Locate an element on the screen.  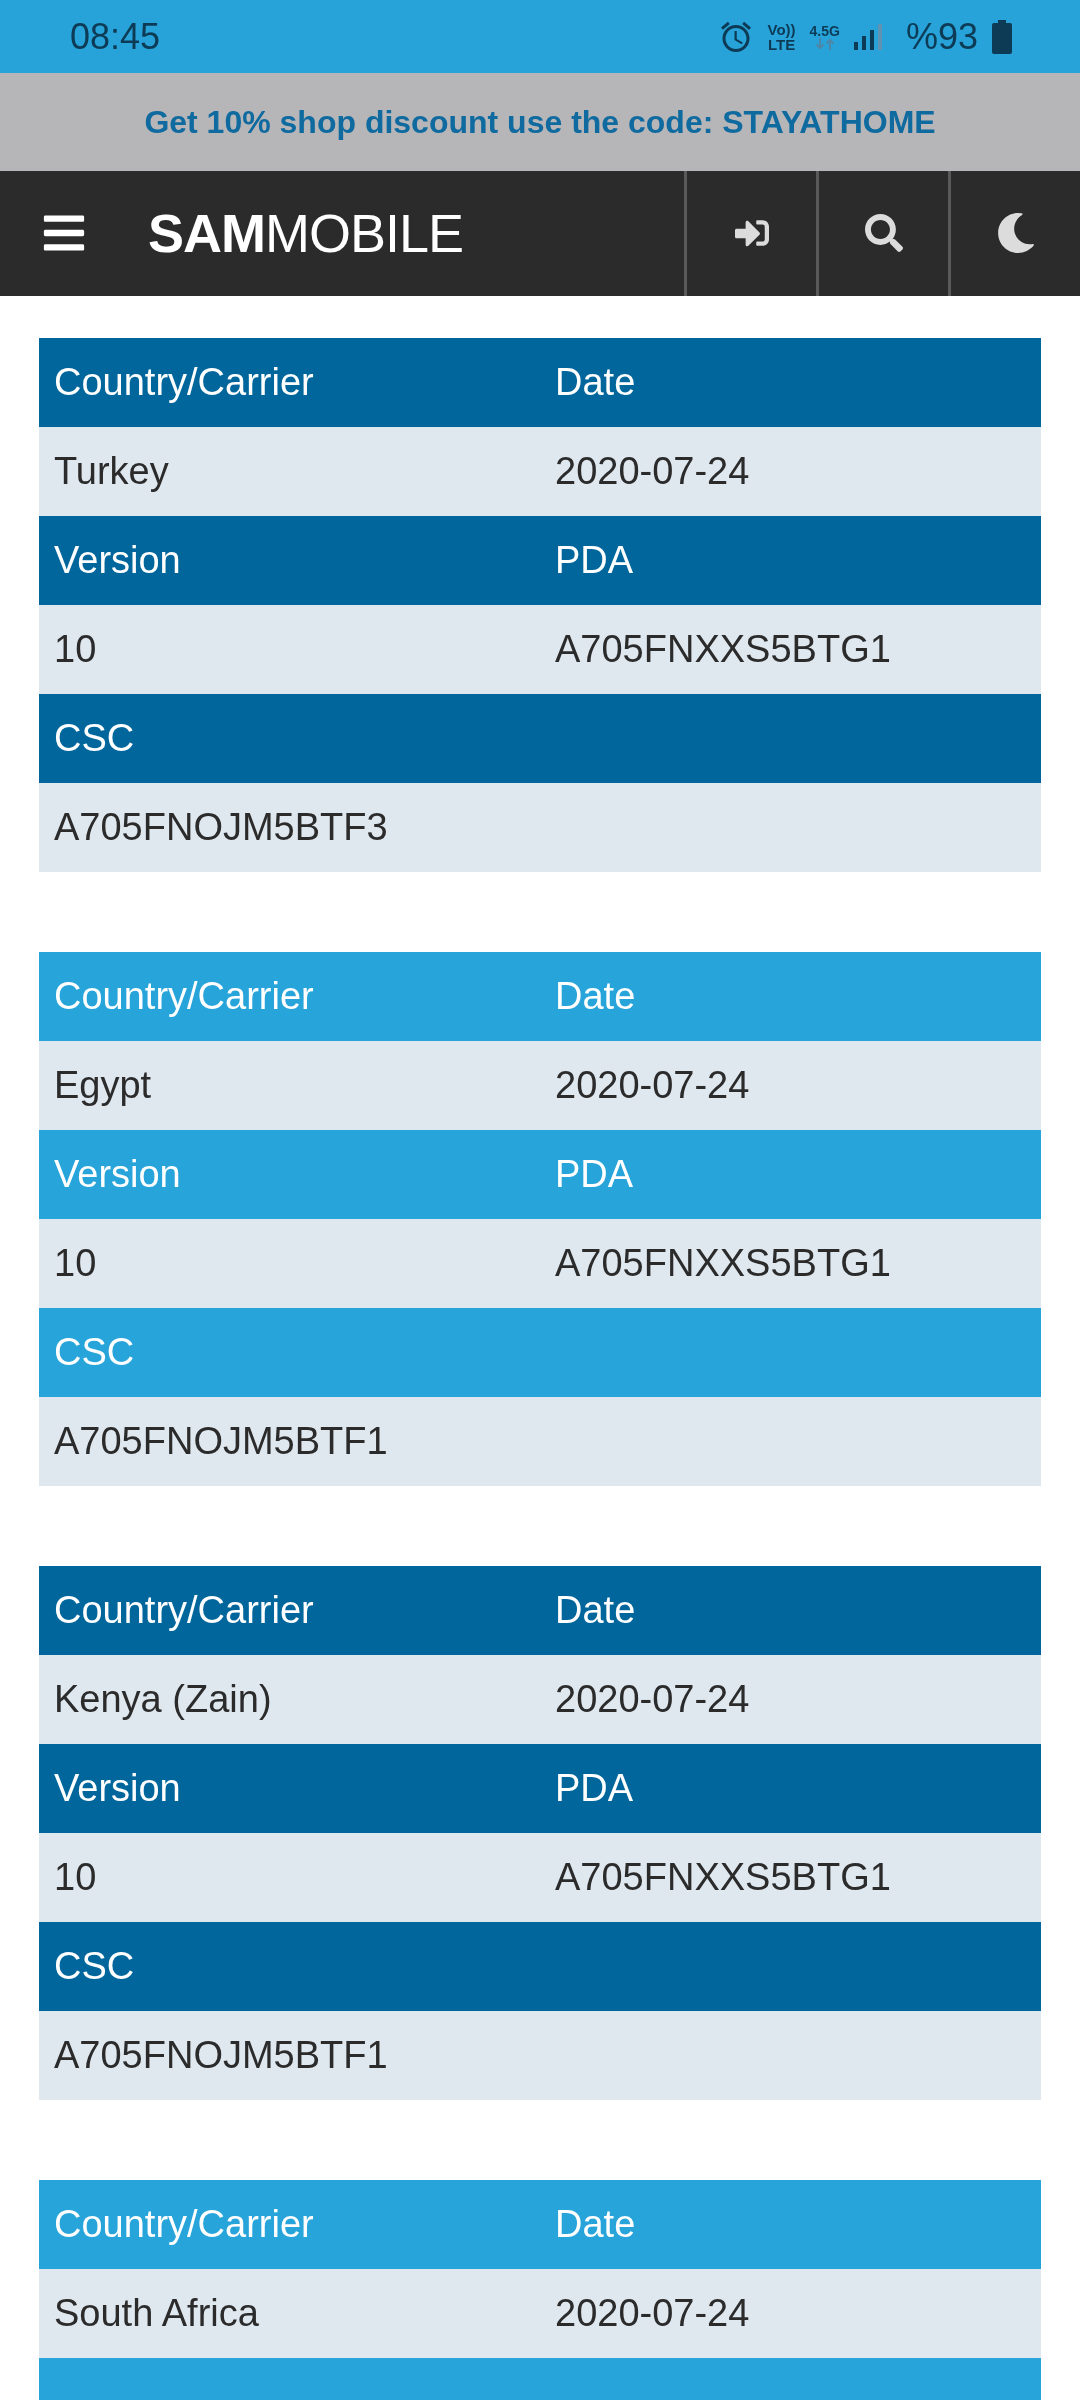
table-cell-text: Egypt is located at coordinates (103, 1085).